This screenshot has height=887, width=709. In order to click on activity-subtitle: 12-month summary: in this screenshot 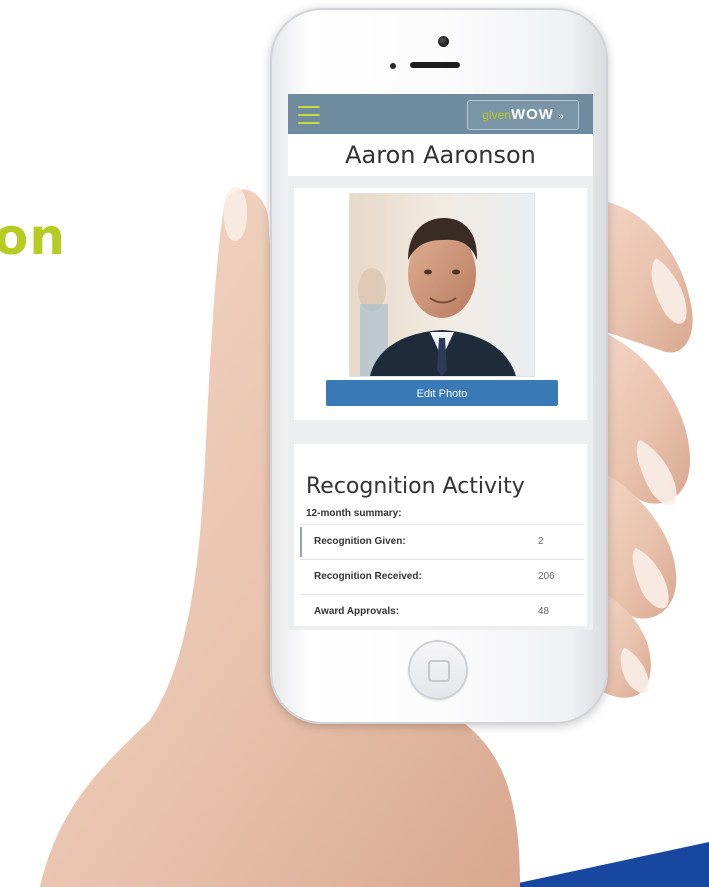, I will do `click(354, 513)`.